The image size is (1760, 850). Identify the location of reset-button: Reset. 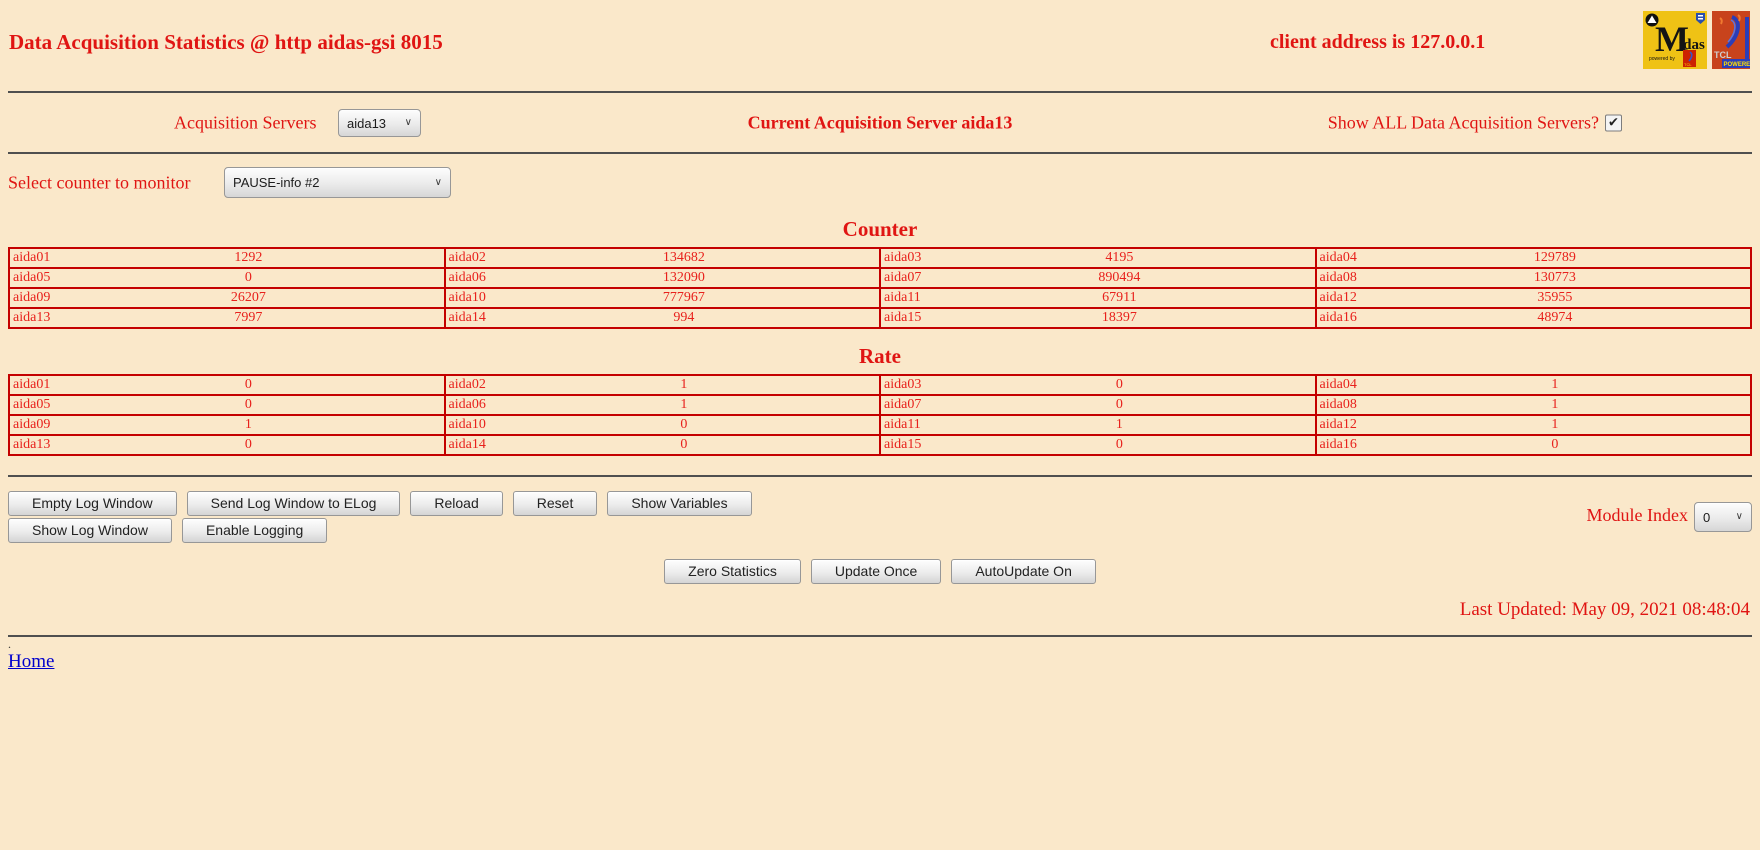
(555, 503).